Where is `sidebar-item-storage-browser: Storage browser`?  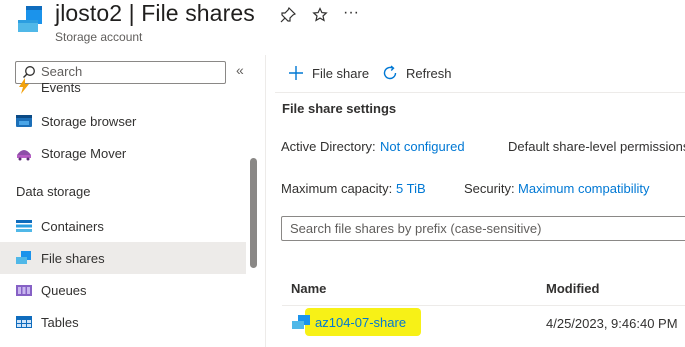
sidebar-item-storage-browser: Storage browser is located at coordinates (123, 121).